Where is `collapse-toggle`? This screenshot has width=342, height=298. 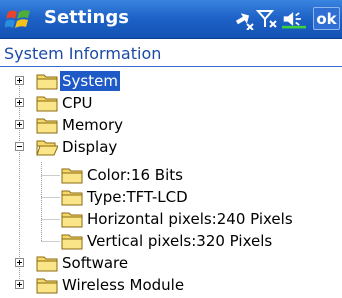
collapse-toggle is located at coordinates (19, 146).